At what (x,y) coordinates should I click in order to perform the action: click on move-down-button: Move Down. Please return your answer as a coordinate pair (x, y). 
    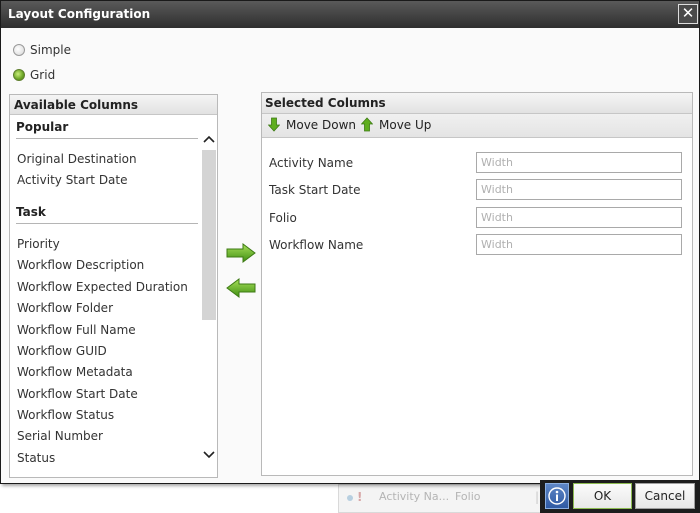
    Looking at the image, I should click on (312, 124).